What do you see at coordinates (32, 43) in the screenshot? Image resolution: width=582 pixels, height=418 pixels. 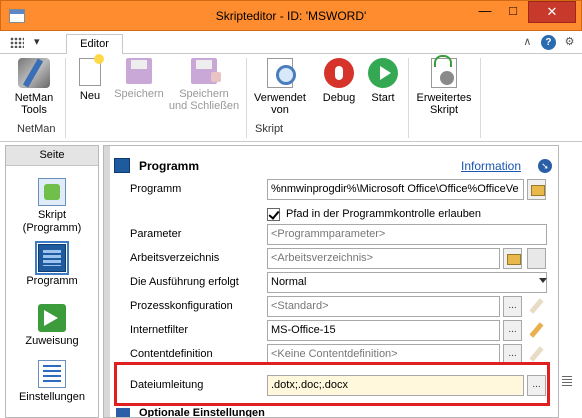 I see `app-menu-button: ▾` at bounding box center [32, 43].